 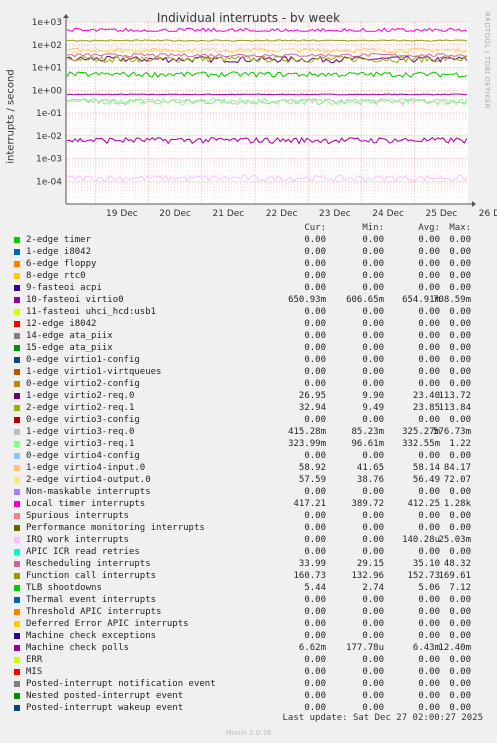 What do you see at coordinates (115, 528) in the screenshot?
I see `legend-label: Performance monitoring interrupts` at bounding box center [115, 528].